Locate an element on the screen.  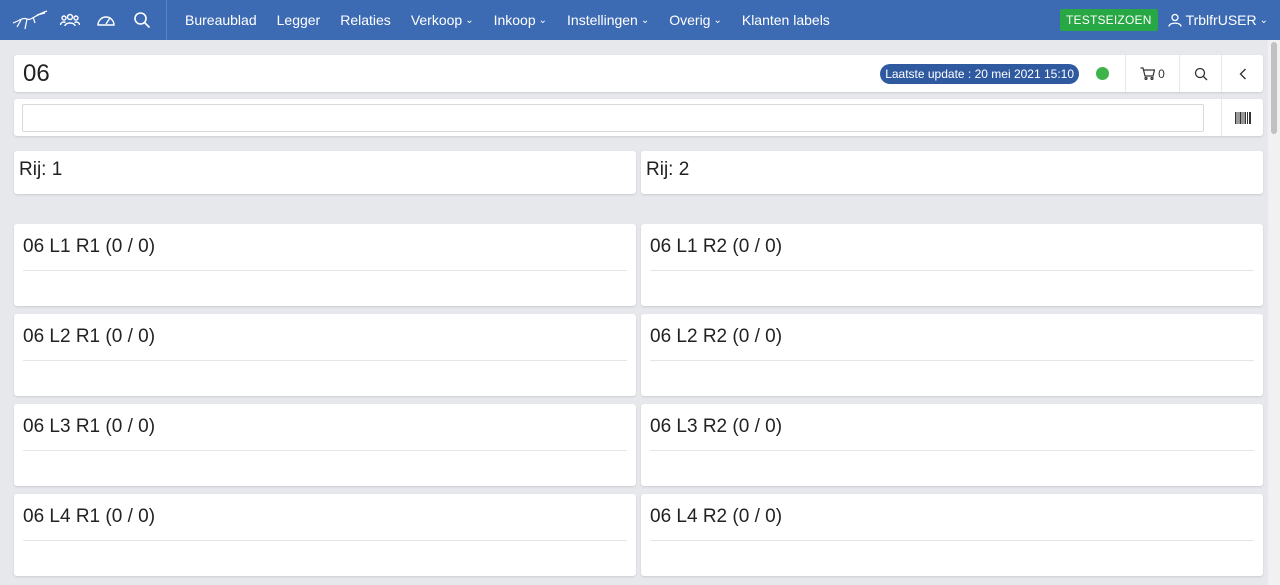
user-menu: TrblfrUSER ⌄ is located at coordinates (1223, 20).